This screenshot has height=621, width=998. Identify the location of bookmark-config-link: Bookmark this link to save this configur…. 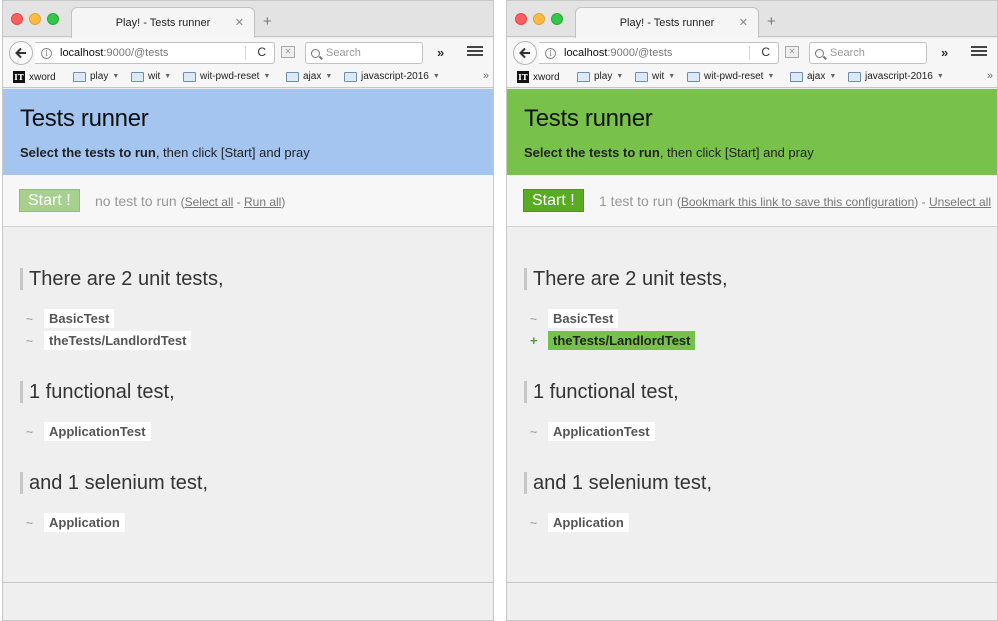
(797, 202).